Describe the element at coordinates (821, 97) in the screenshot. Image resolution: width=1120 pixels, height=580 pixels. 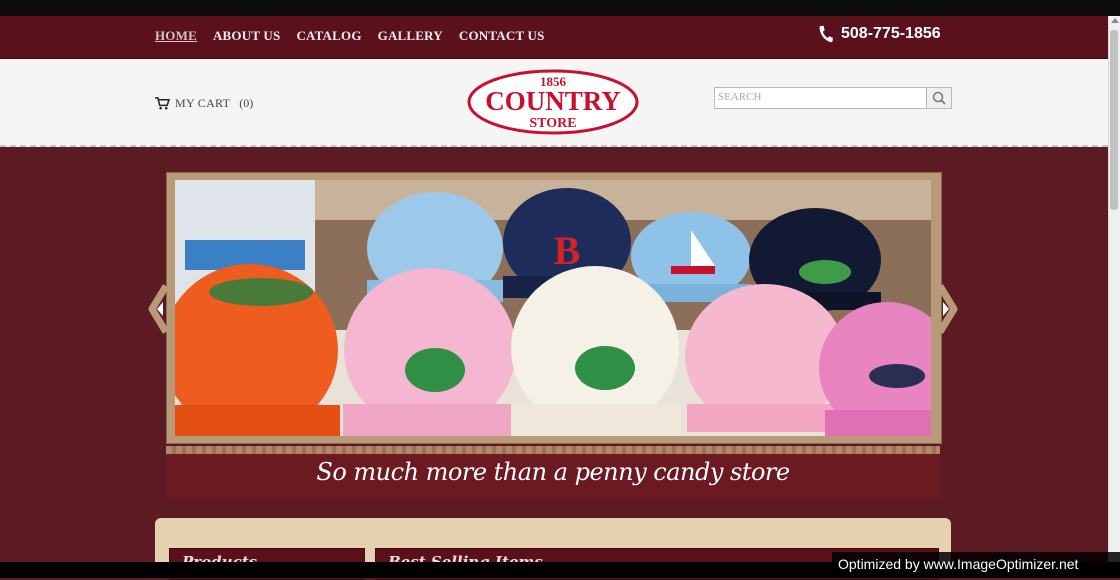
I see `search-input` at that location.